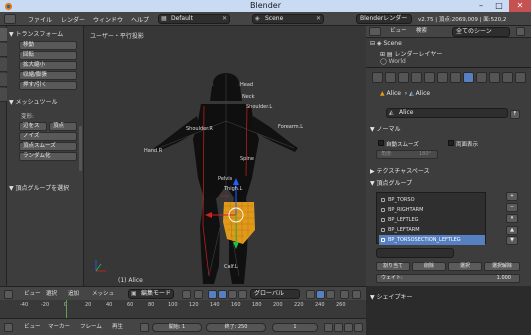 The image size is (531, 335). Describe the element at coordinates (33, 101) in the screenshot. I see `mesh-tools-panel-header: ▼ メッシュツール` at that location.